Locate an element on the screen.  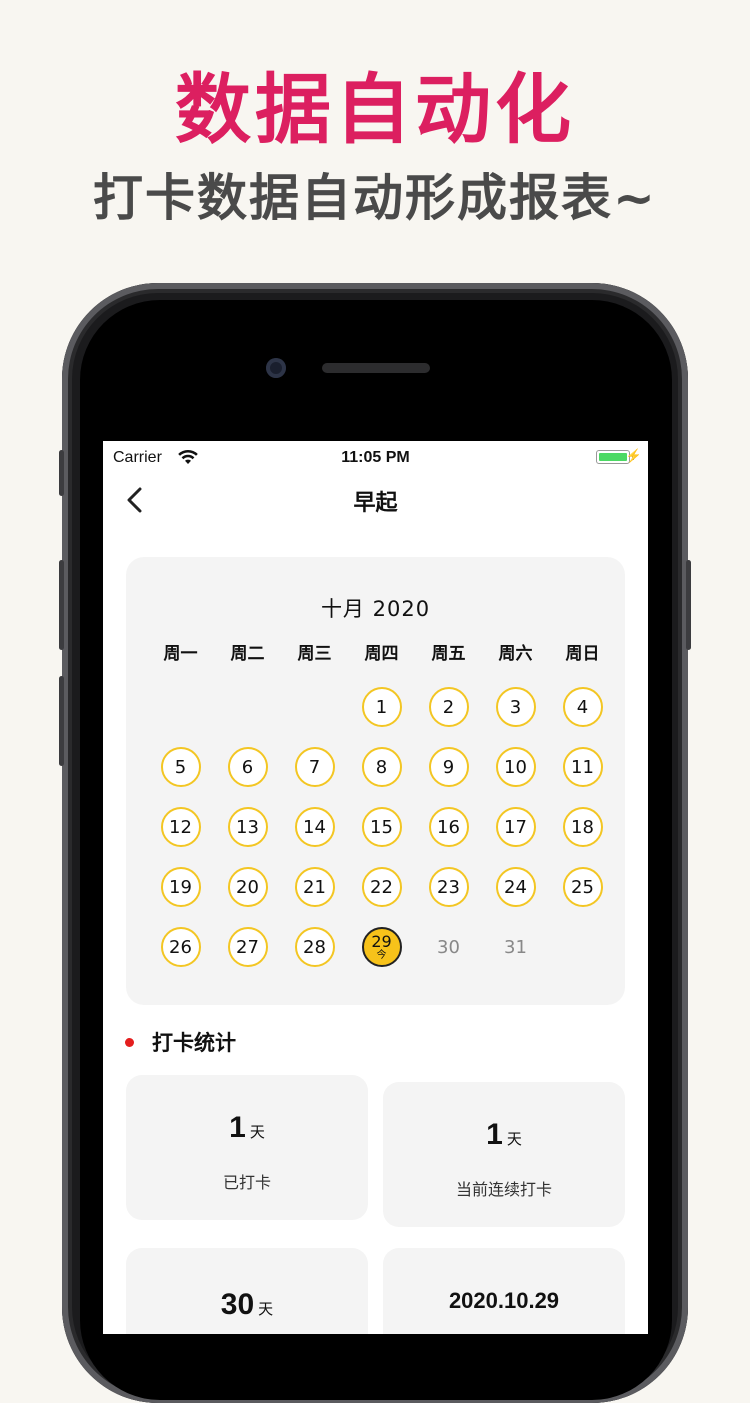
calendar-day-checked: 12 is located at coordinates (180, 827).